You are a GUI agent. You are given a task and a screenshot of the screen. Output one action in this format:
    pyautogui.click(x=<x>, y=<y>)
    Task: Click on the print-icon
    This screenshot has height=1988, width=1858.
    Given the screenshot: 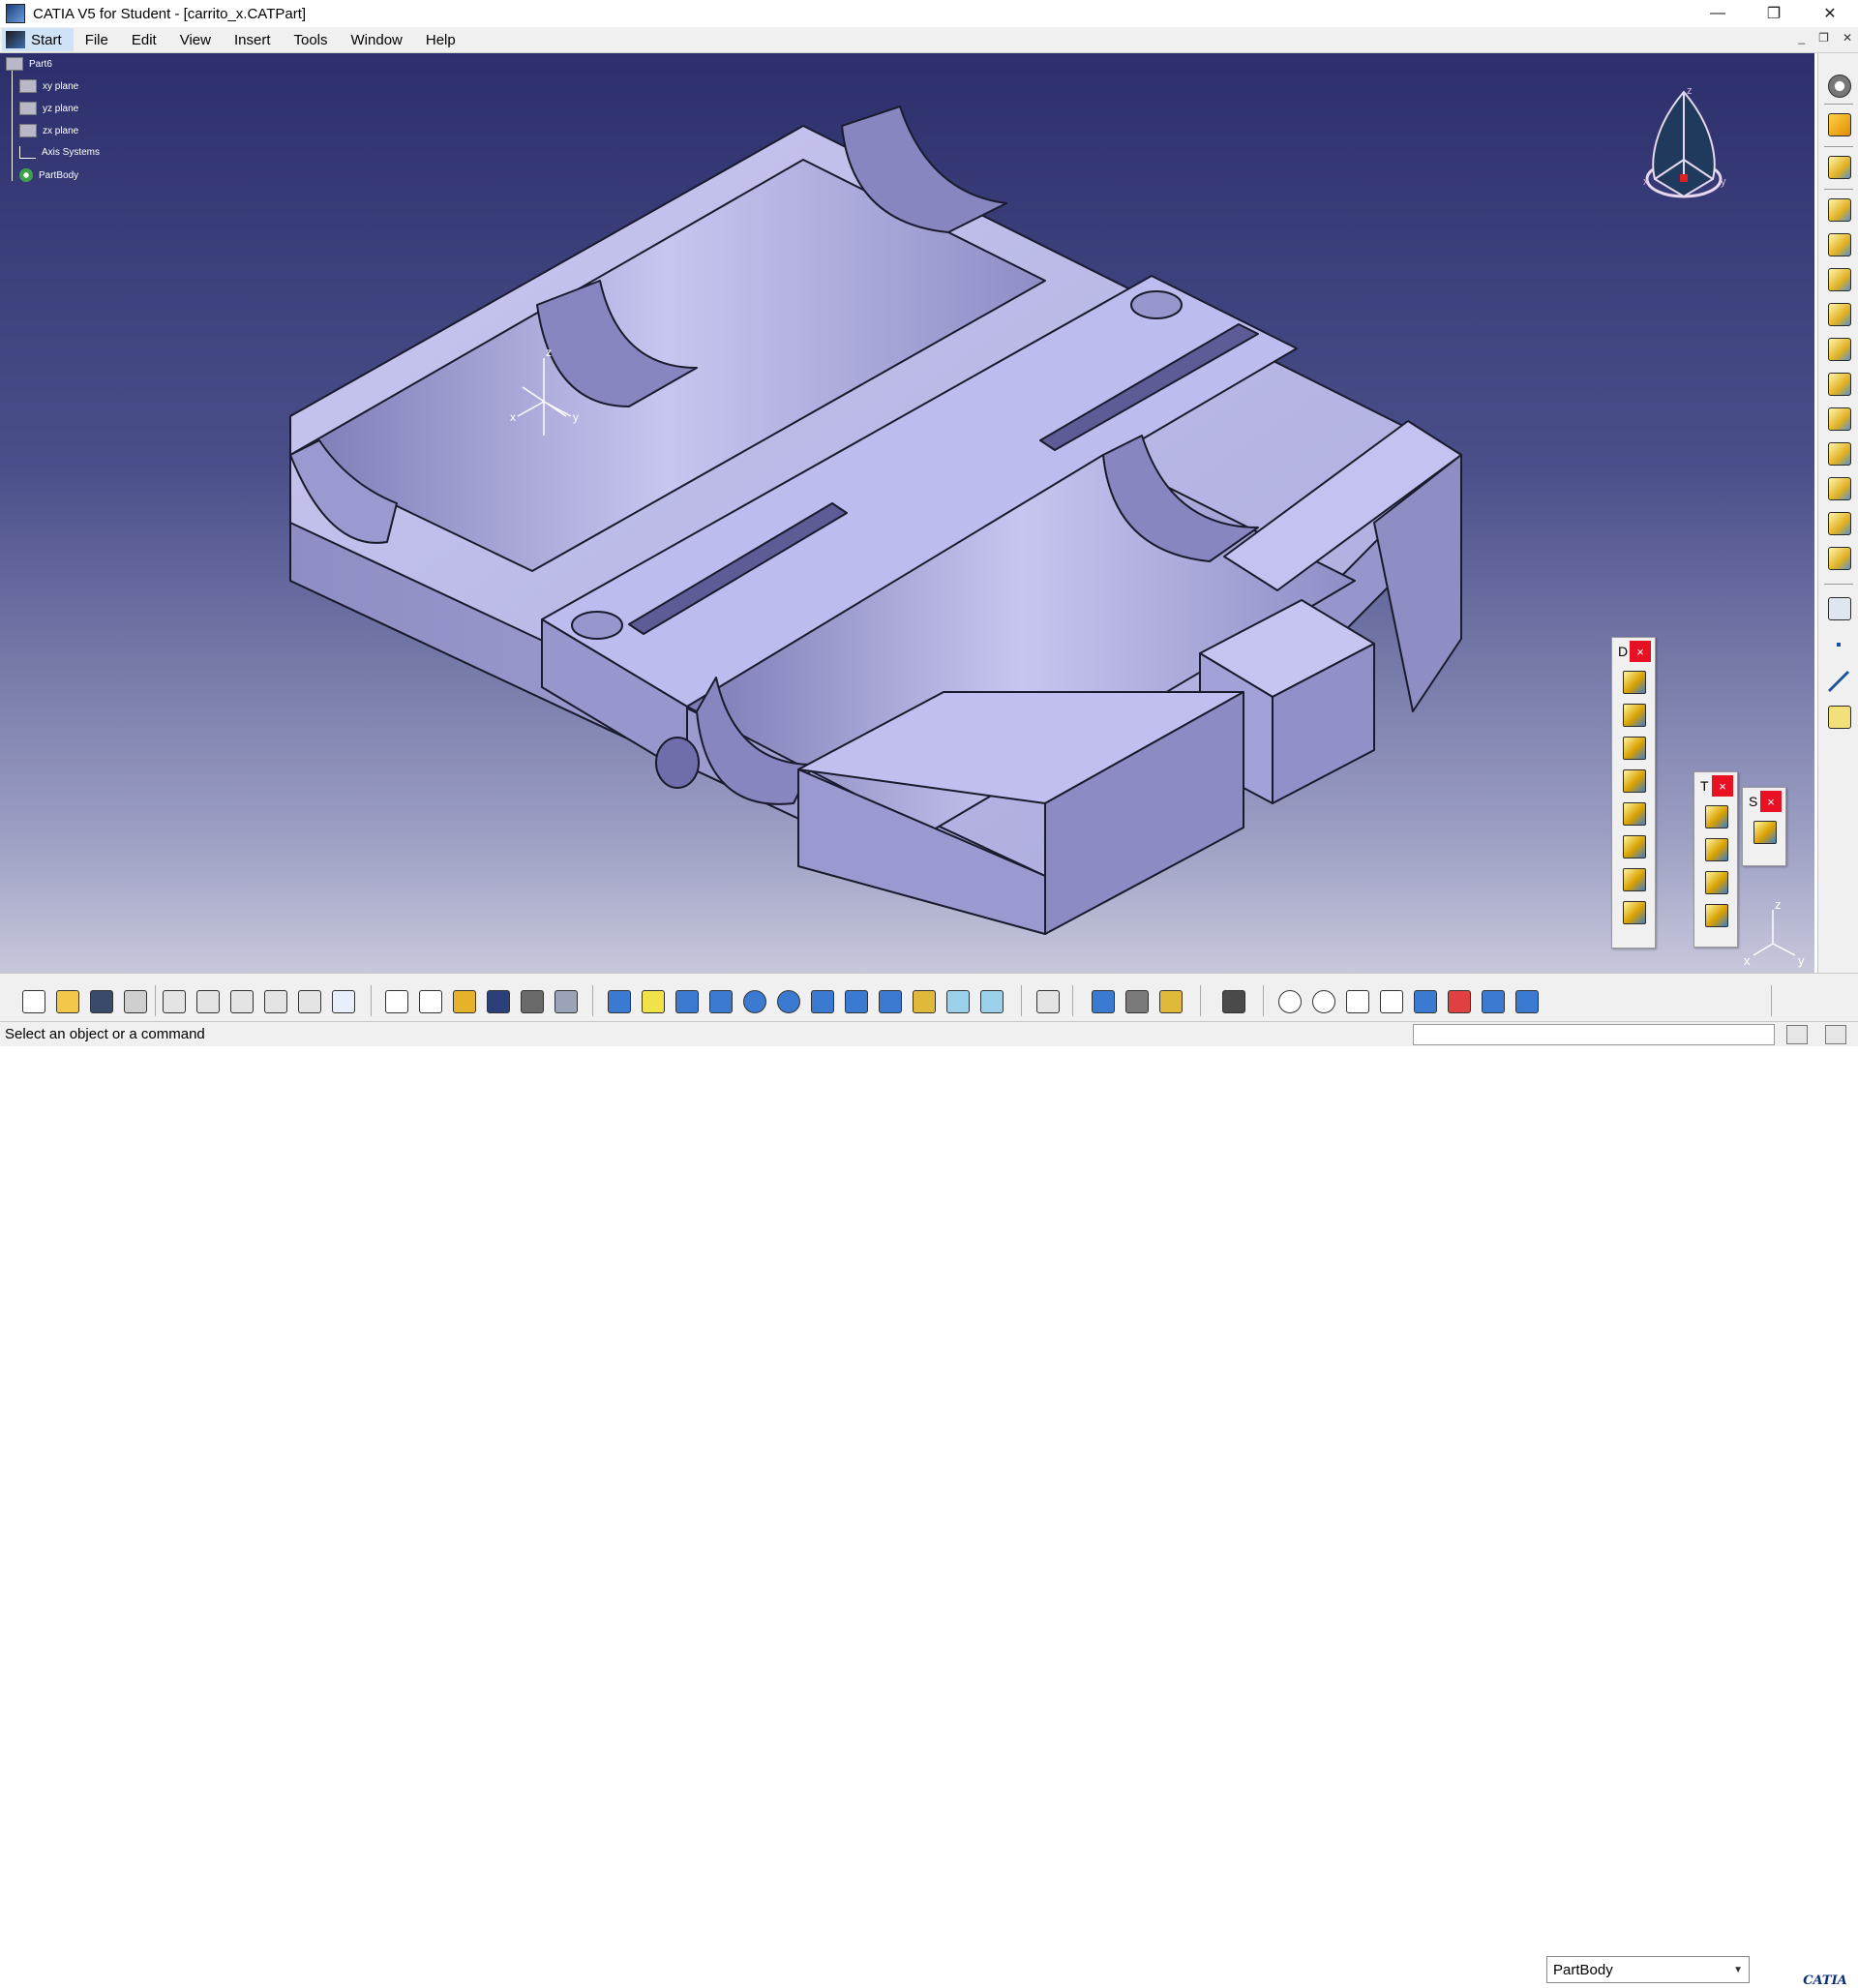 What is the action you would take?
    pyautogui.click(x=134, y=1000)
    